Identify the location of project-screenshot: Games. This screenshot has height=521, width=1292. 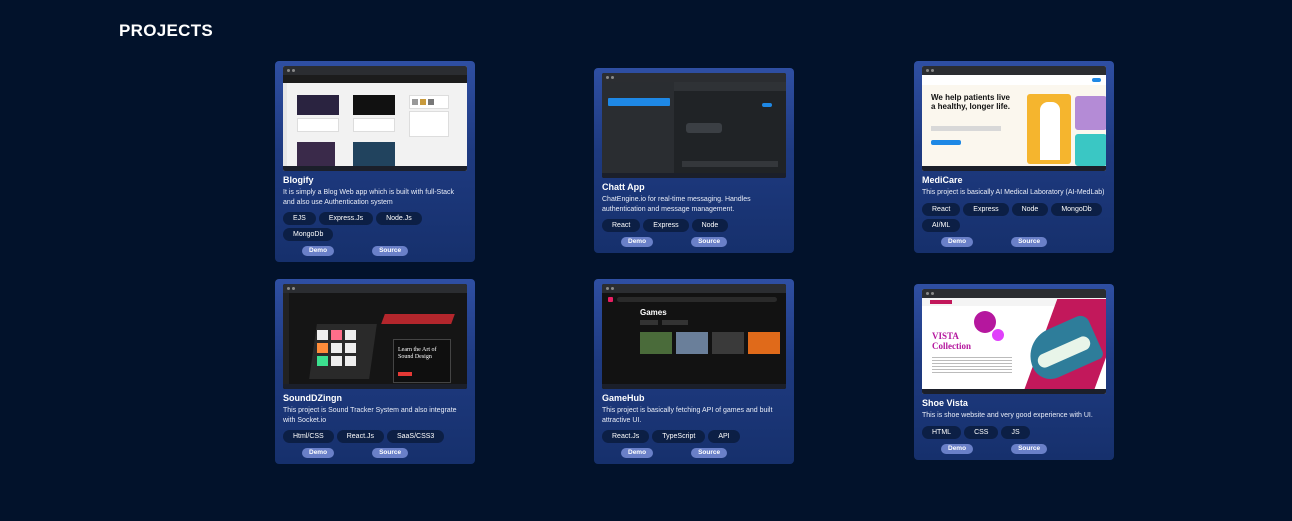
(694, 336).